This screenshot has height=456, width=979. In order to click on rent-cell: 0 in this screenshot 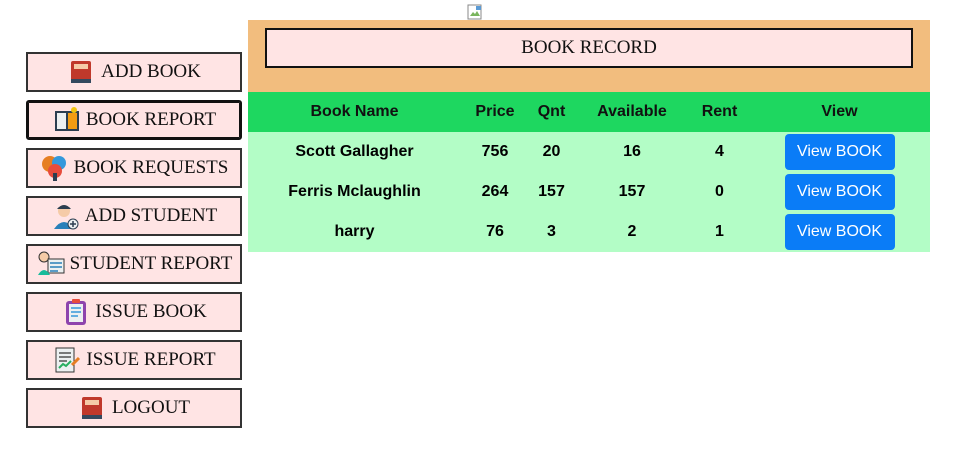, I will do `click(719, 191)`.